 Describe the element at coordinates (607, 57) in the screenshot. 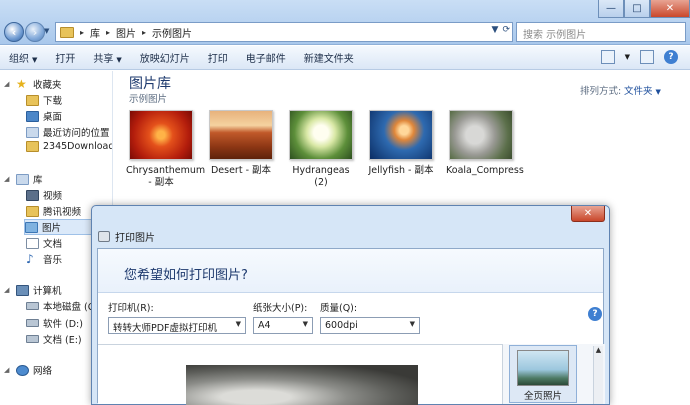

I see `view-options-icon` at that location.